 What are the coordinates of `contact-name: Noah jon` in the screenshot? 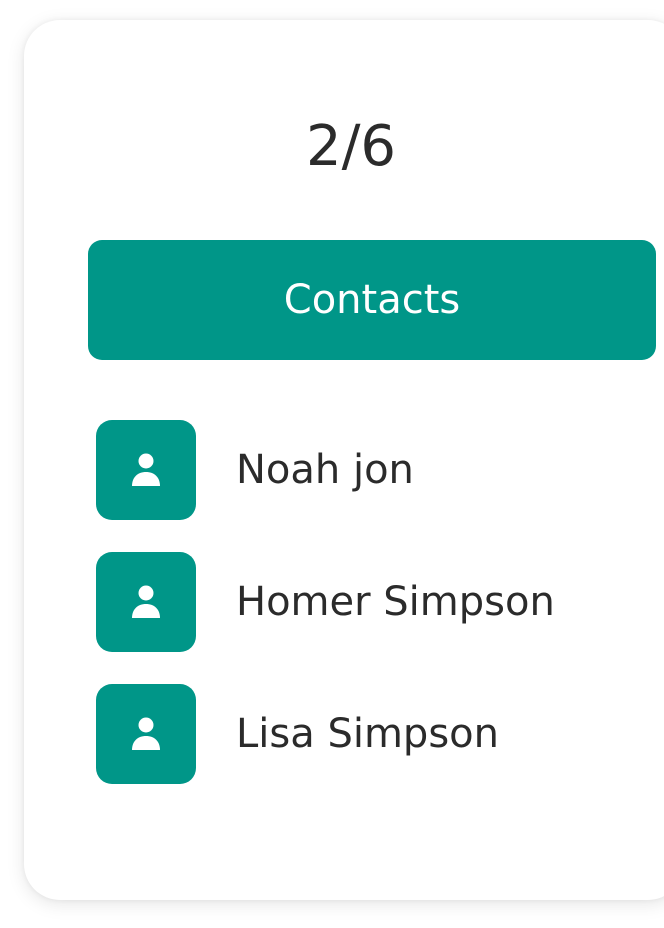 It's located at (325, 470).